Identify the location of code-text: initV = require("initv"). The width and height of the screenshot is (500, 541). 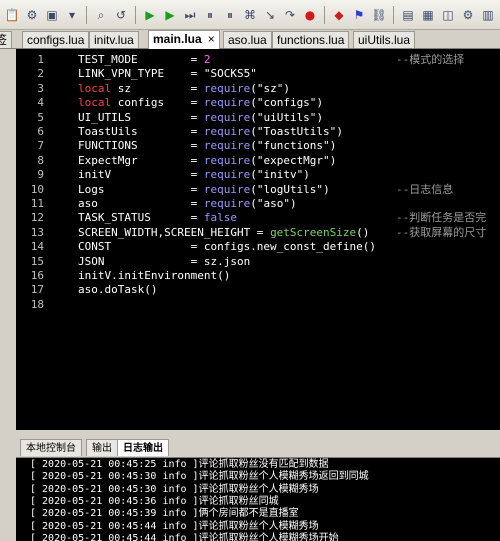
(194, 175).